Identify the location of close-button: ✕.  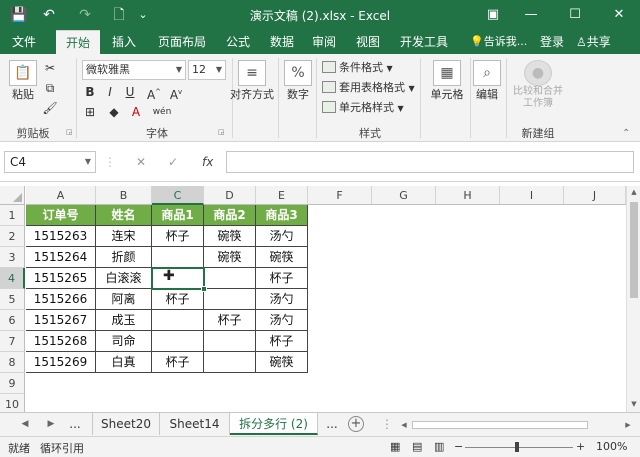
(619, 15).